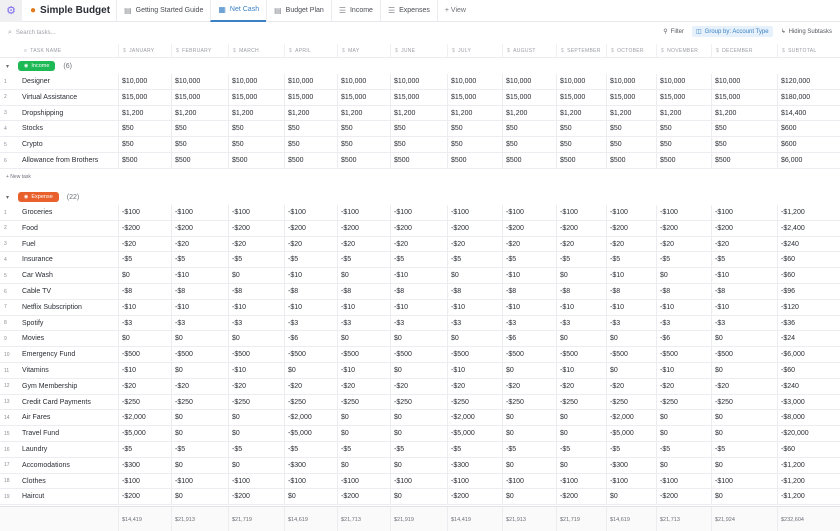 This screenshot has width=840, height=531. What do you see at coordinates (663, 339) in the screenshot?
I see `cell-november: -$6` at bounding box center [663, 339].